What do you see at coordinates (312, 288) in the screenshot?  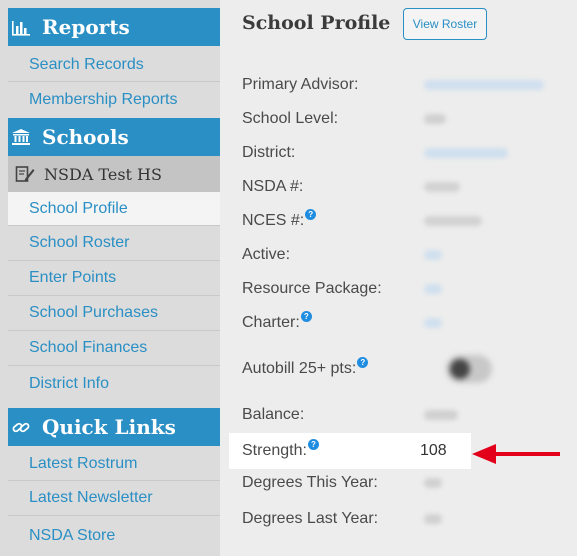 I see `field-label: Resource Package:` at bounding box center [312, 288].